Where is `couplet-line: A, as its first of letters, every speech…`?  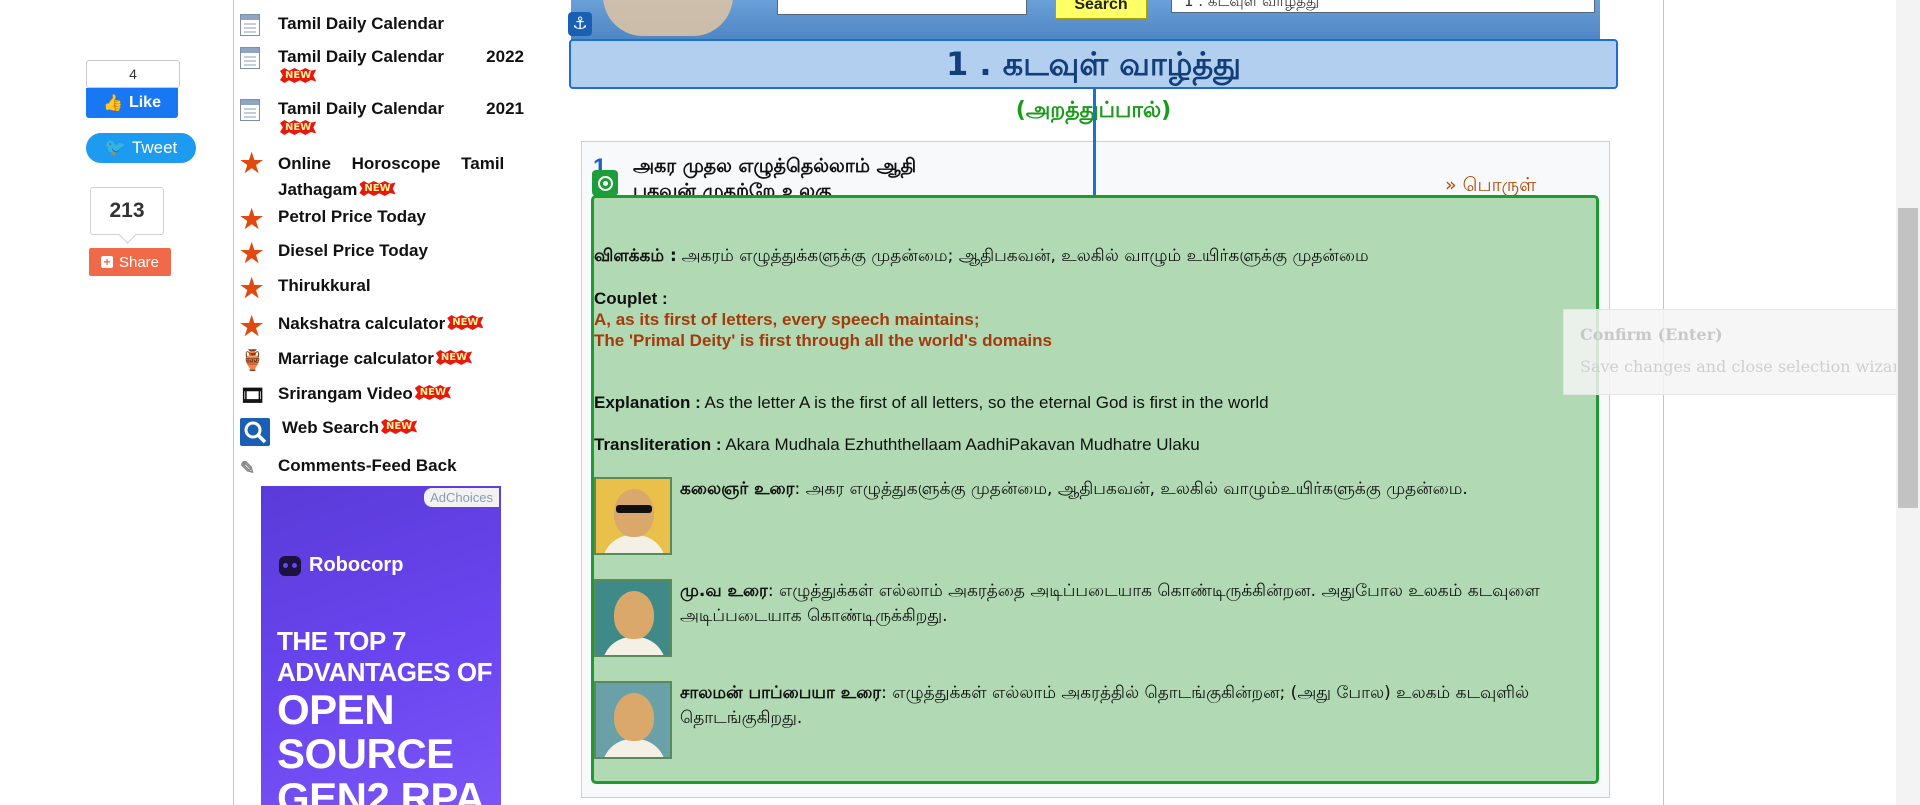 couplet-line: A, as its first of letters, every speech… is located at coordinates (787, 319).